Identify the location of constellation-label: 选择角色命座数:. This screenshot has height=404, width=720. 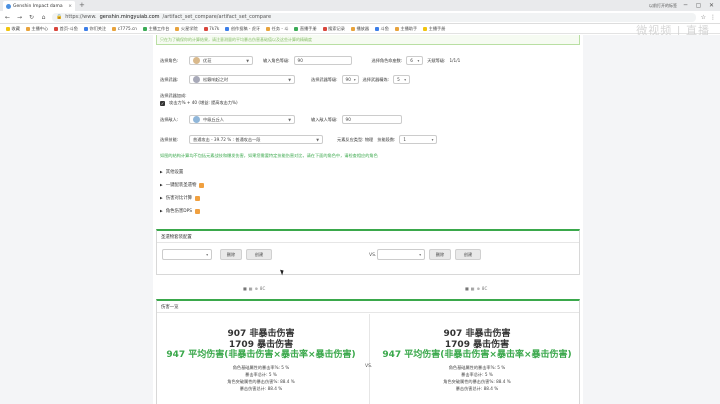
(387, 60).